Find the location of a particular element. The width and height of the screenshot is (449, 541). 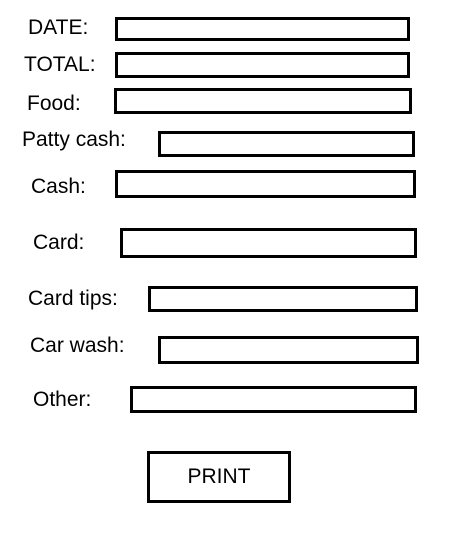

total-label: TOTAL: is located at coordinates (60, 64).